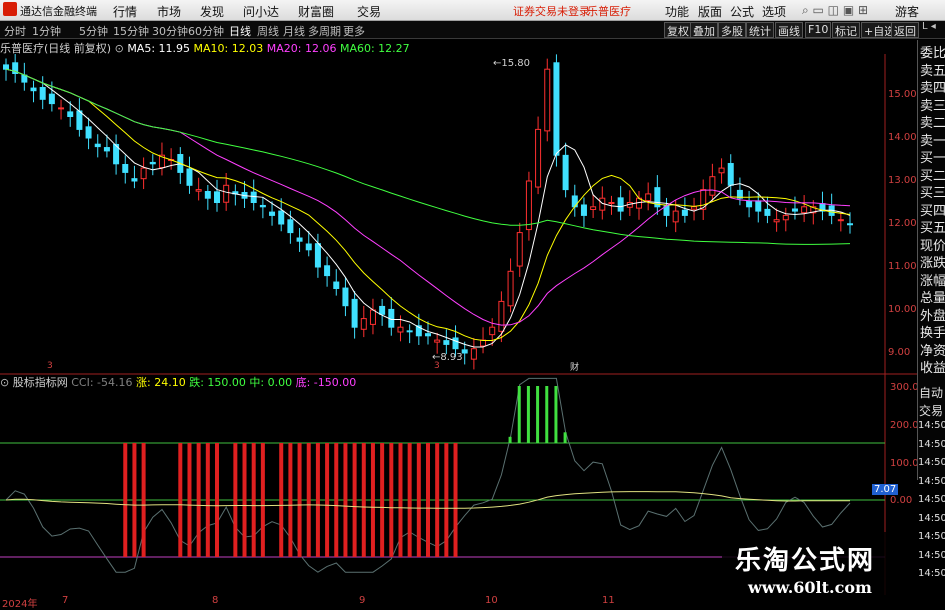 The width and height of the screenshot is (945, 610). Describe the element at coordinates (932, 333) in the screenshot. I see `quote-label: 换手` at that location.